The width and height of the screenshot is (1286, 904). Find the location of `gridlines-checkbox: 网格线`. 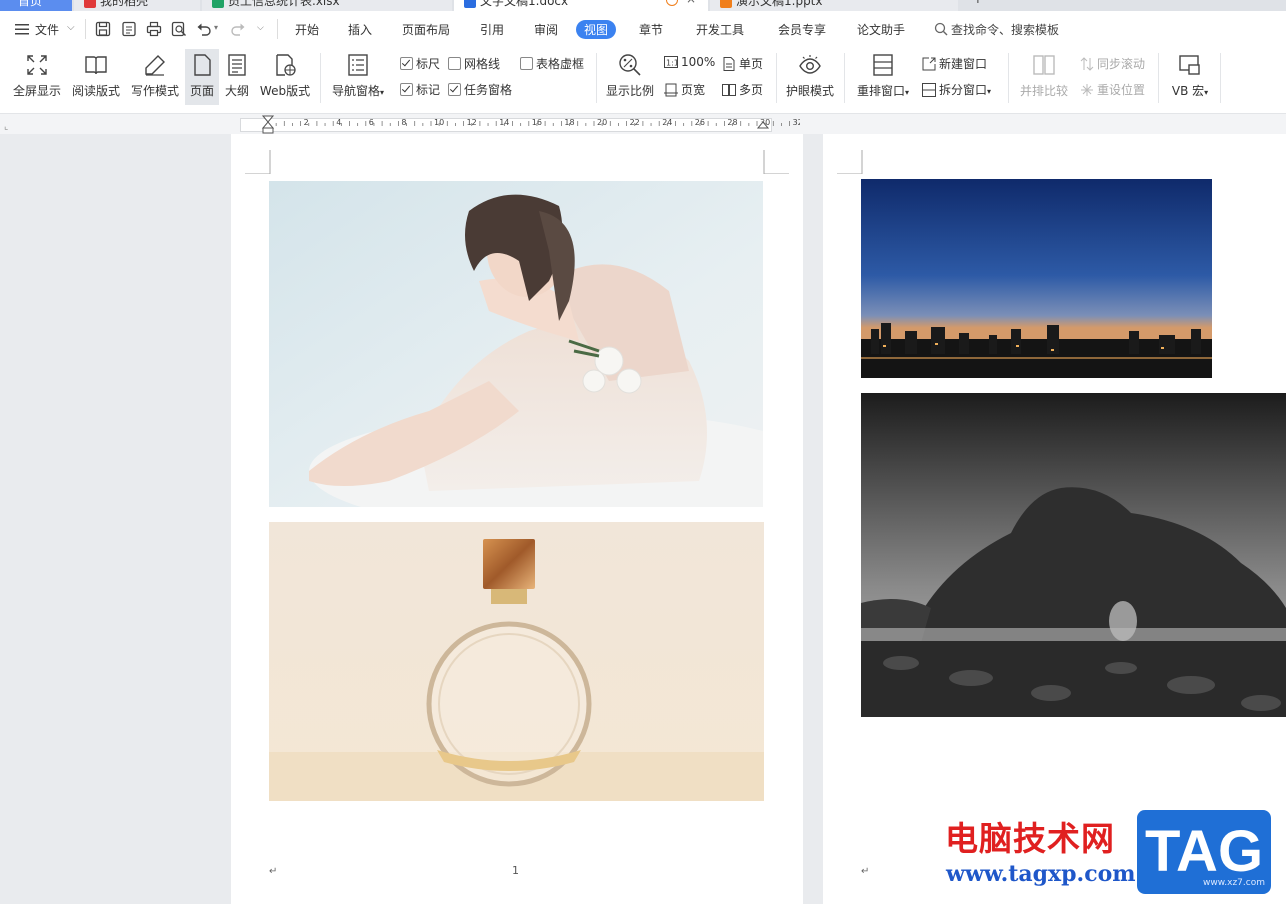

gridlines-checkbox: 网格线 is located at coordinates (474, 63).